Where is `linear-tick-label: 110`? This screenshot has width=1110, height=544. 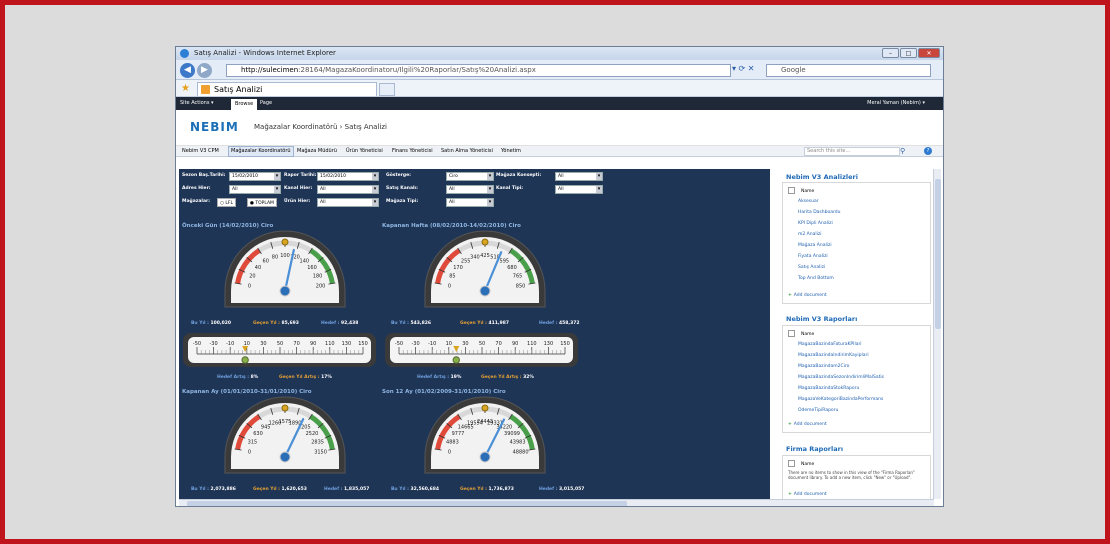
linear-tick-label: 110 is located at coordinates (532, 344).